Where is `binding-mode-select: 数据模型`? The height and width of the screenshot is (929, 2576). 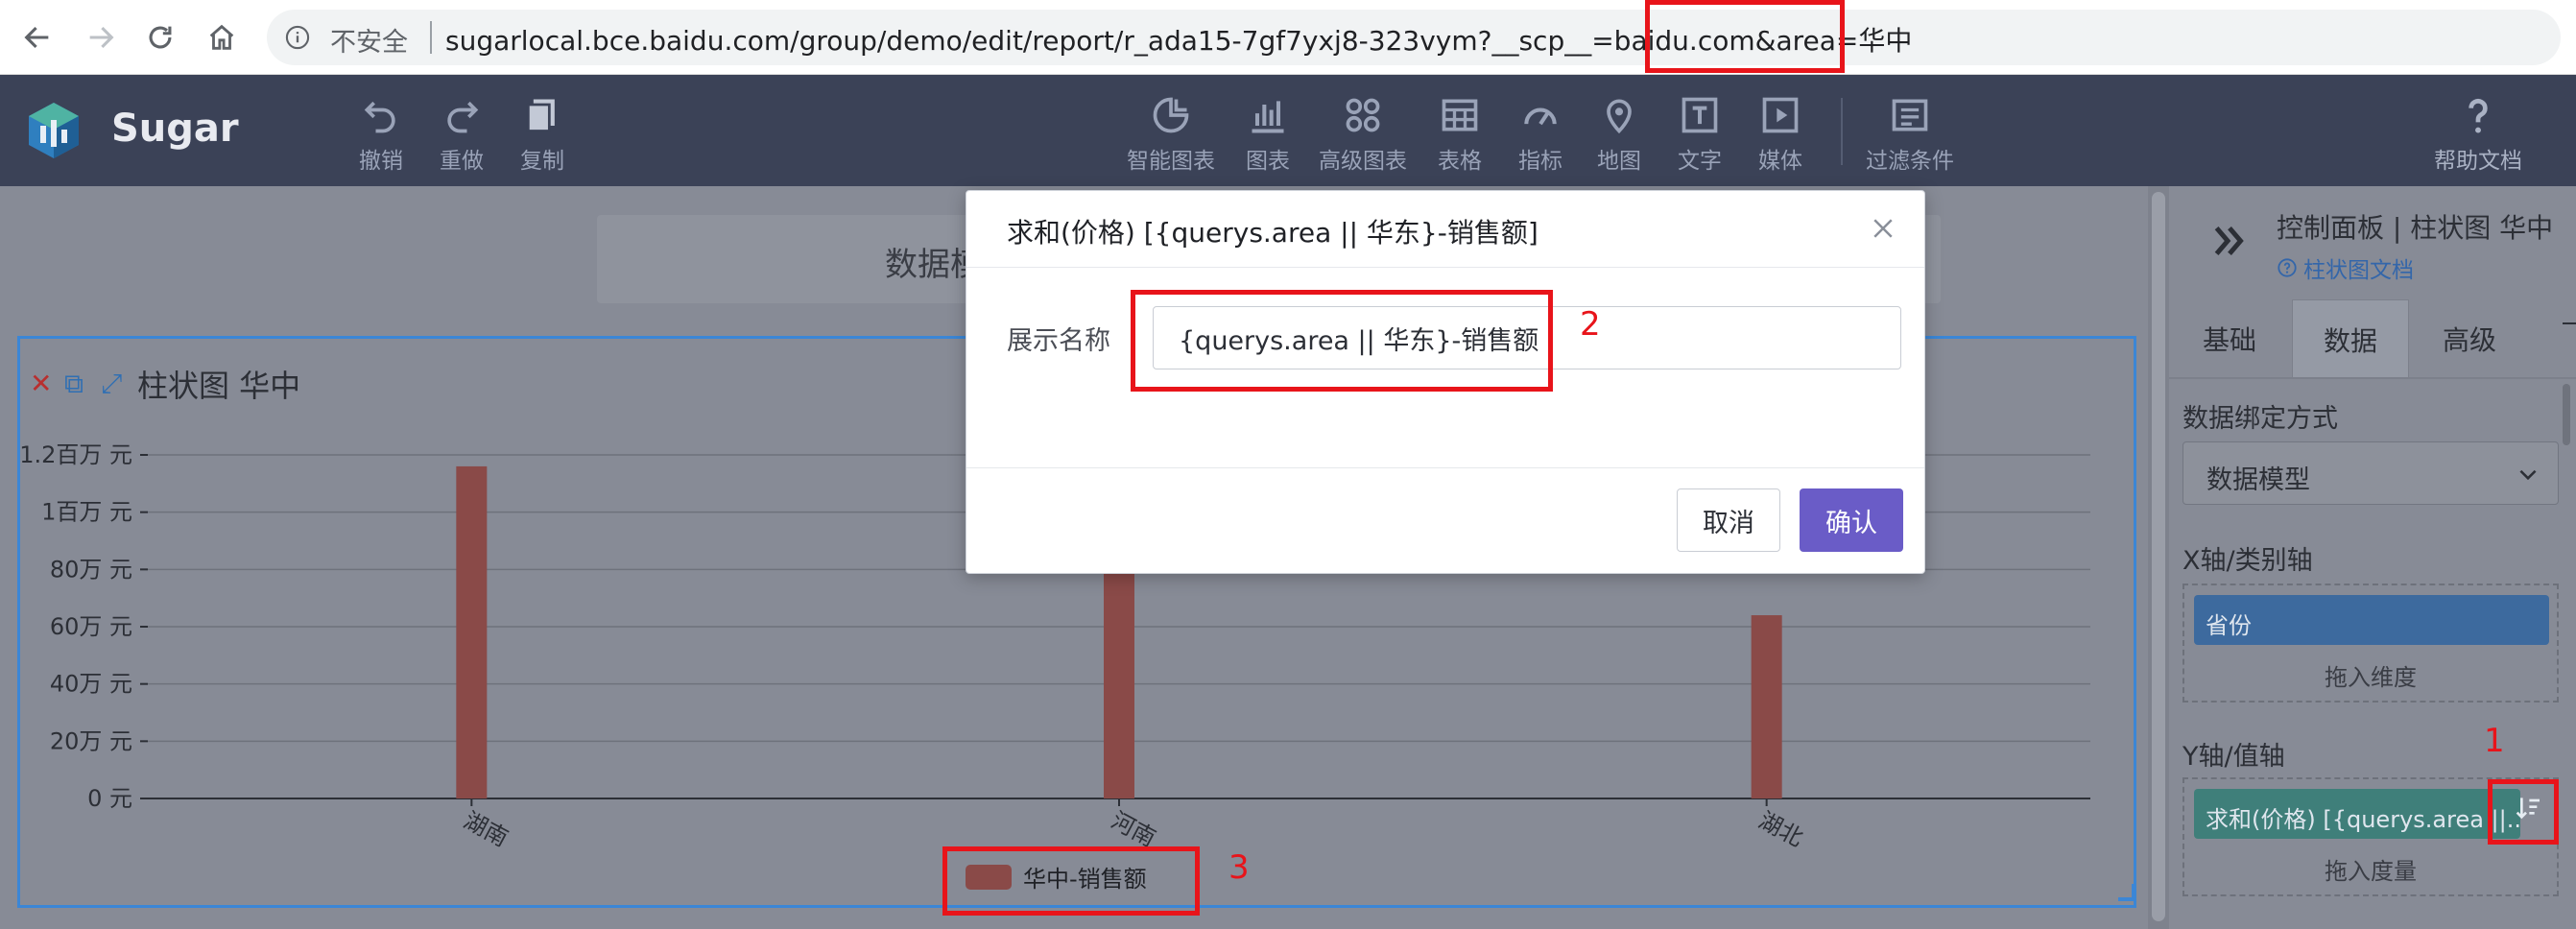
binding-mode-select: 数据模型 is located at coordinates (2370, 473).